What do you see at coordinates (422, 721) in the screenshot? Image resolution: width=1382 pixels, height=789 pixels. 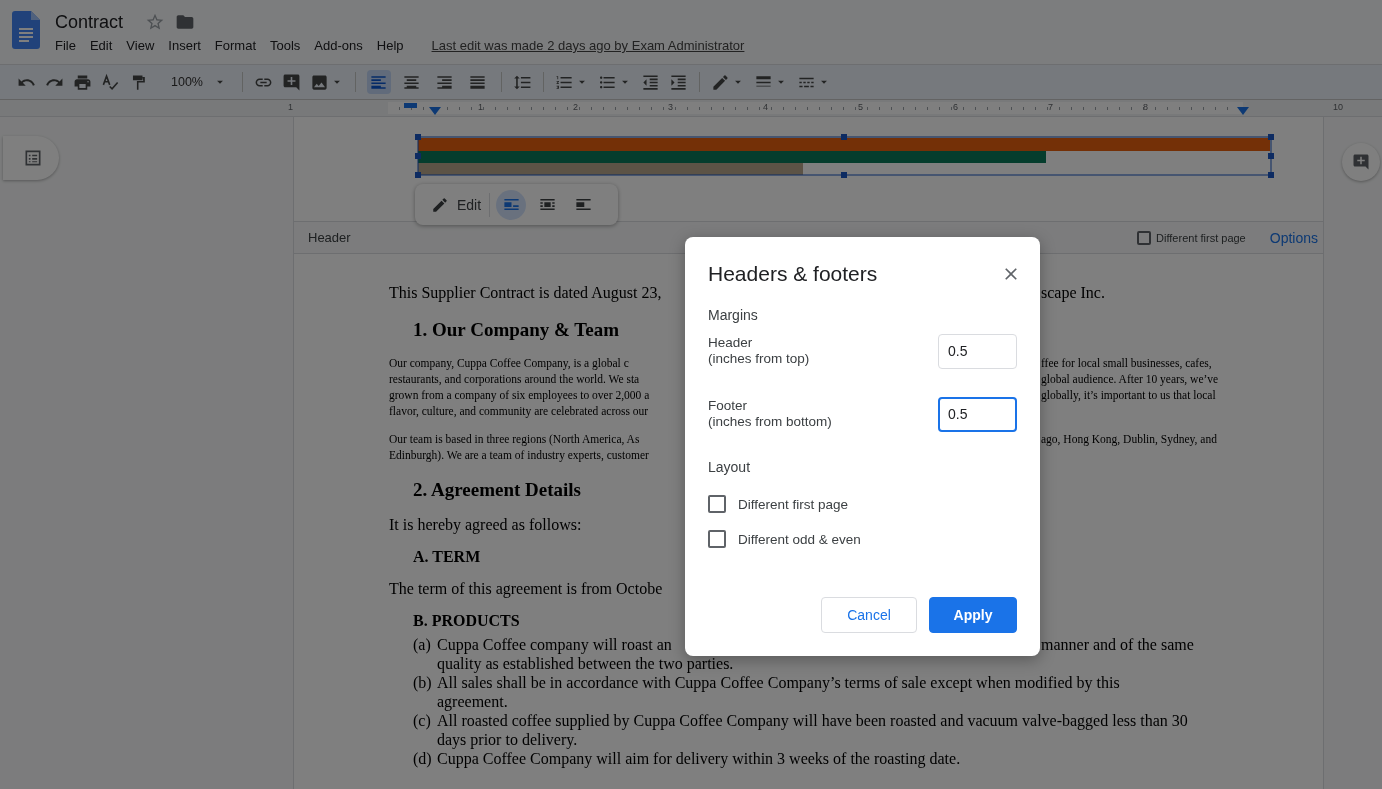 I see `list-marker: (c)` at bounding box center [422, 721].